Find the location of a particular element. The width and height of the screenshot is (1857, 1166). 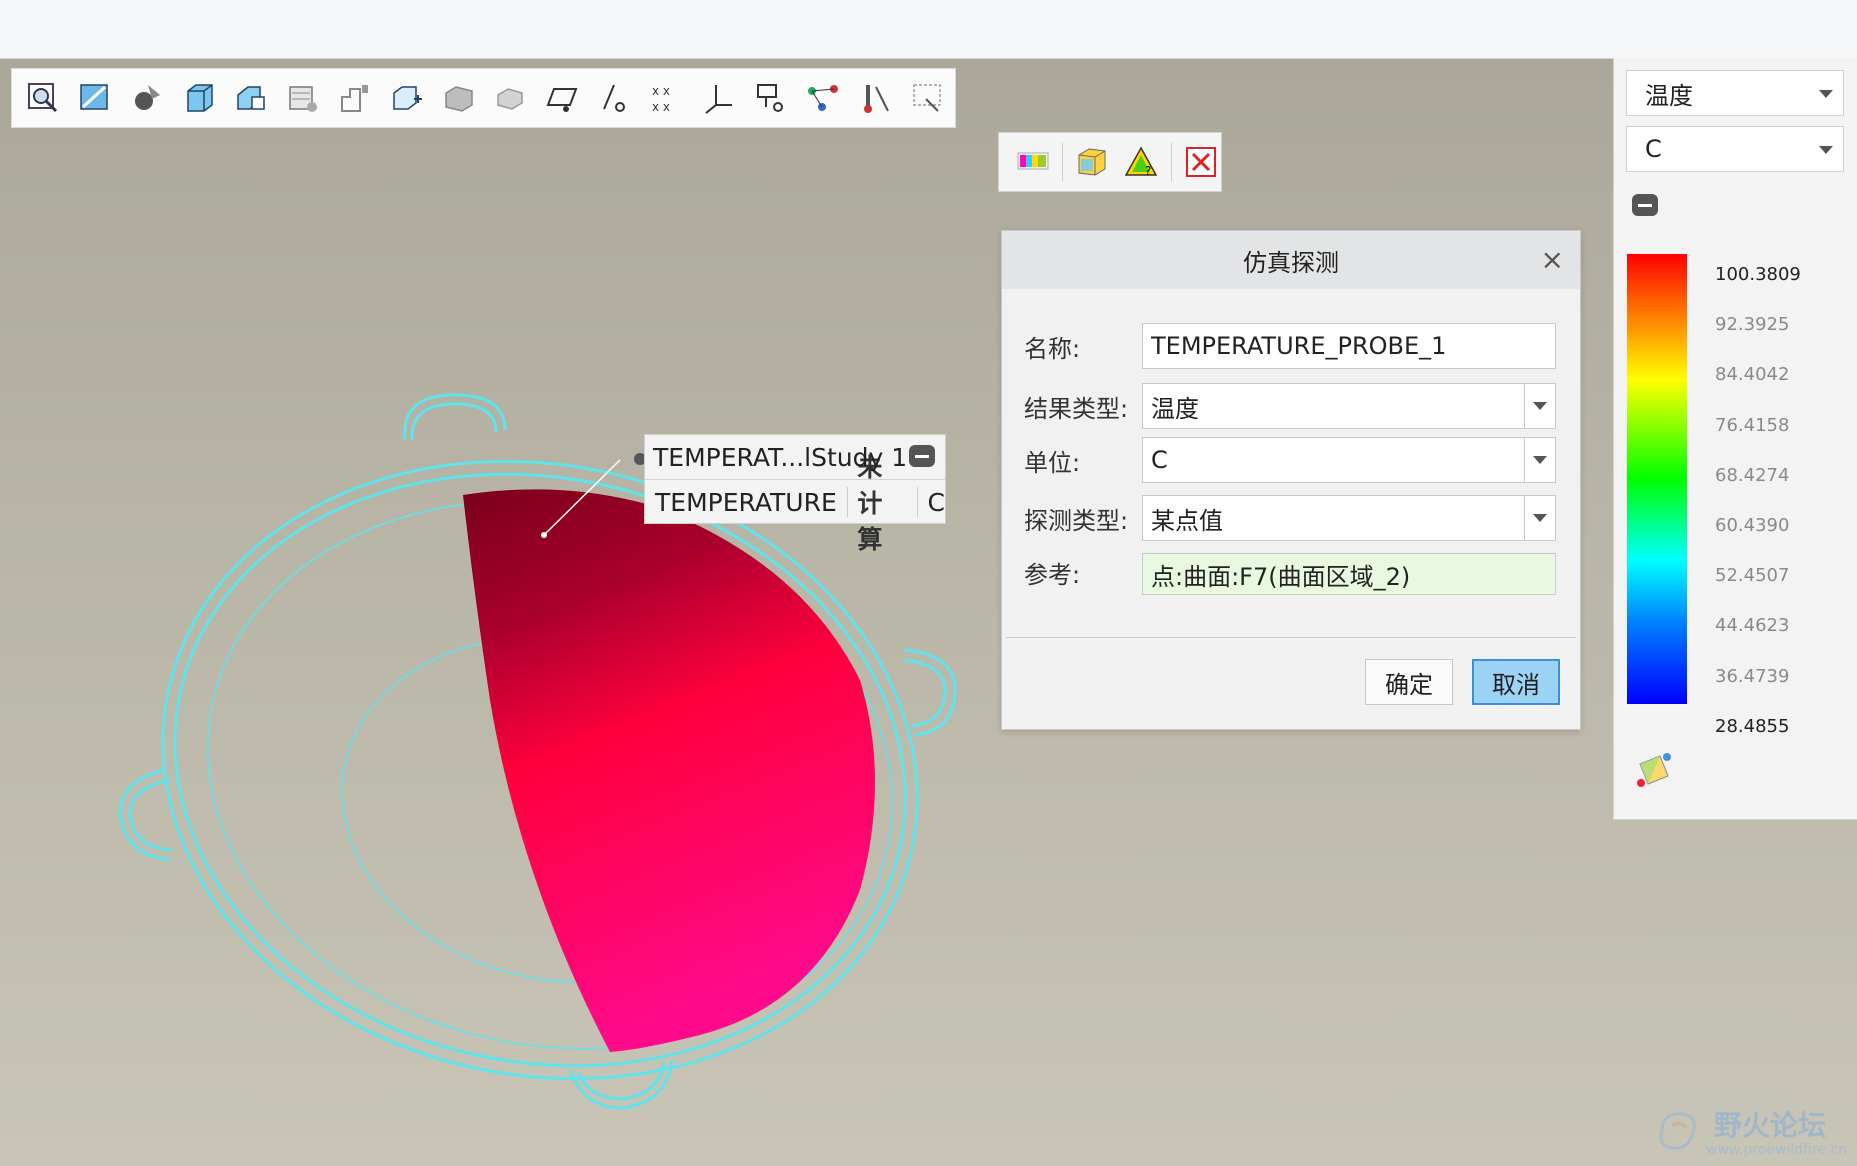

zoom-area-icon is located at coordinates (43, 98).